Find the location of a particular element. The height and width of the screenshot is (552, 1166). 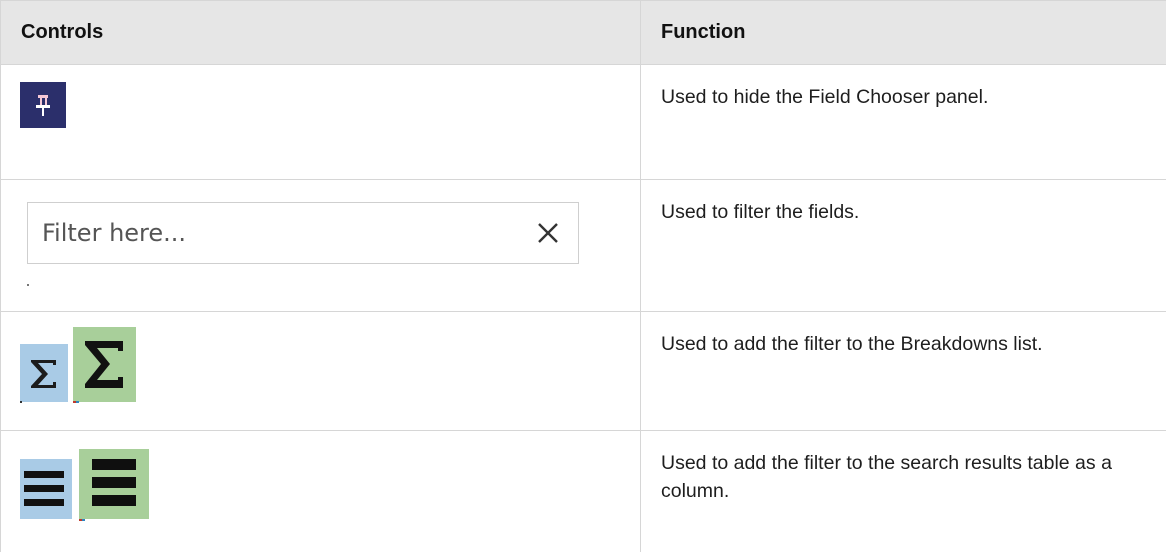

table-header-row: Controls Function is located at coordinates (583, 33).